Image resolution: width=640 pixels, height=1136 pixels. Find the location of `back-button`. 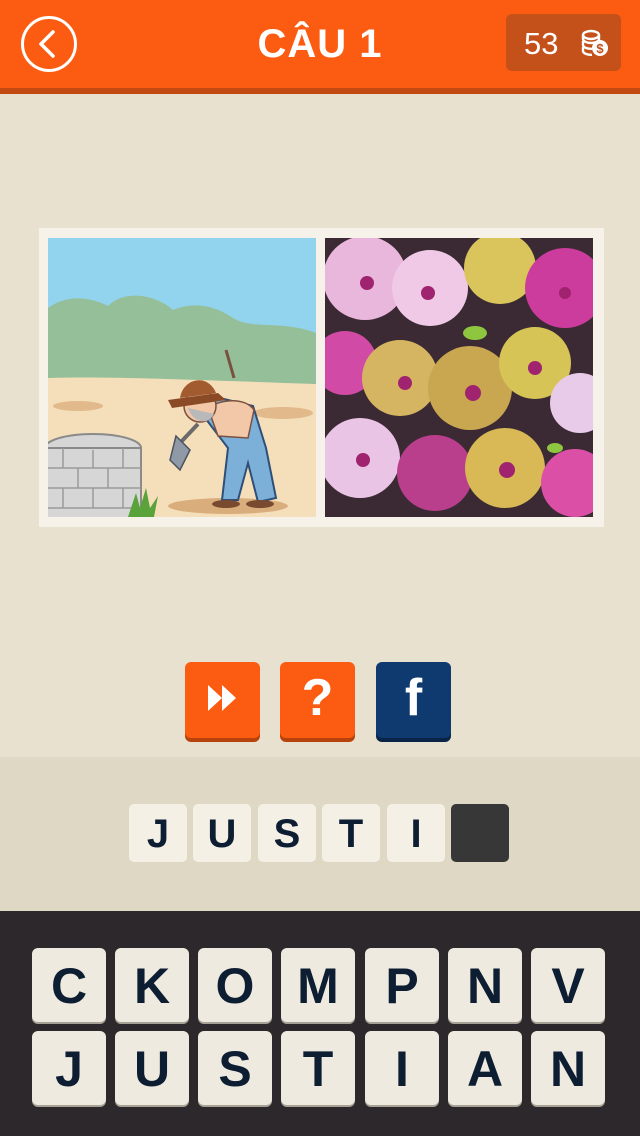

back-button is located at coordinates (49, 44).